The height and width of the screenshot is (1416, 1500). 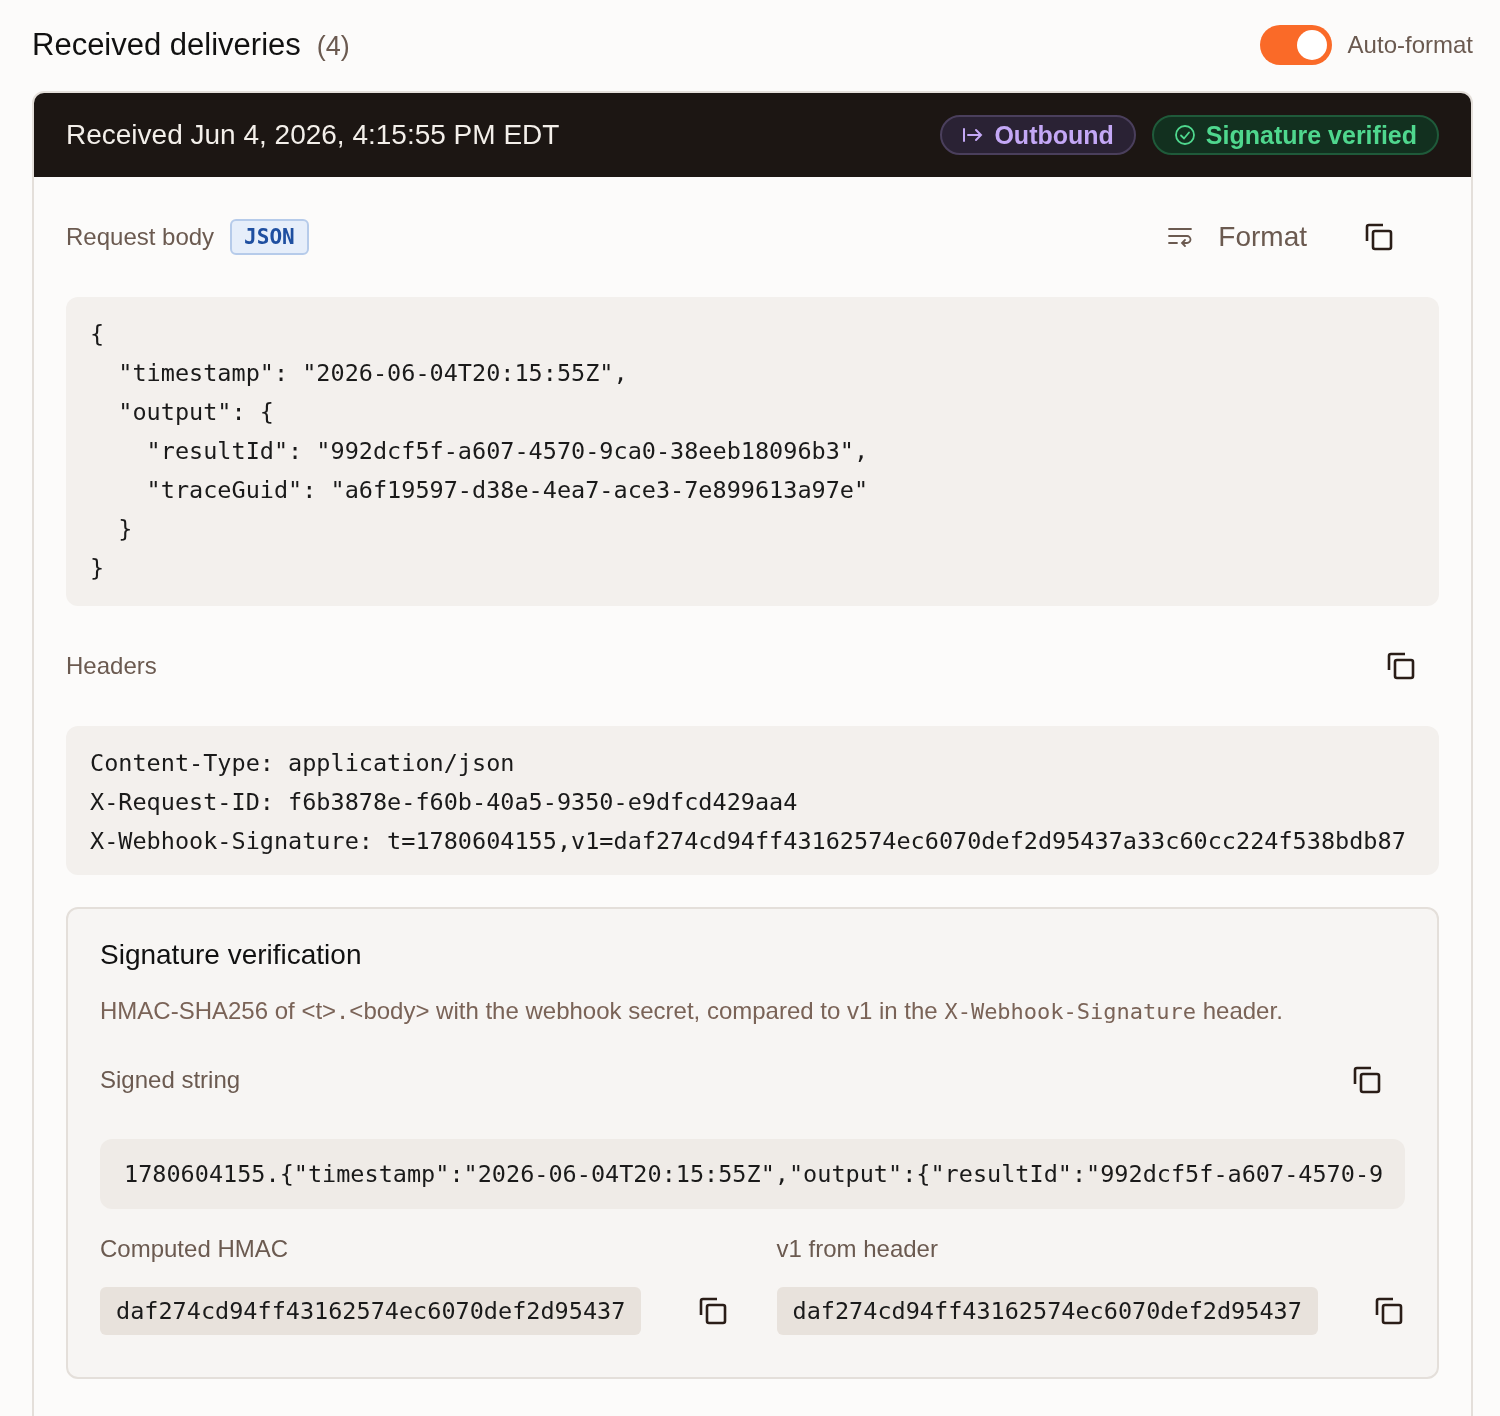 I want to click on code-line: "traceGuid": "a6f19597-d38e-4ea7-ace3-7e899613a97e", so click(x=507, y=490).